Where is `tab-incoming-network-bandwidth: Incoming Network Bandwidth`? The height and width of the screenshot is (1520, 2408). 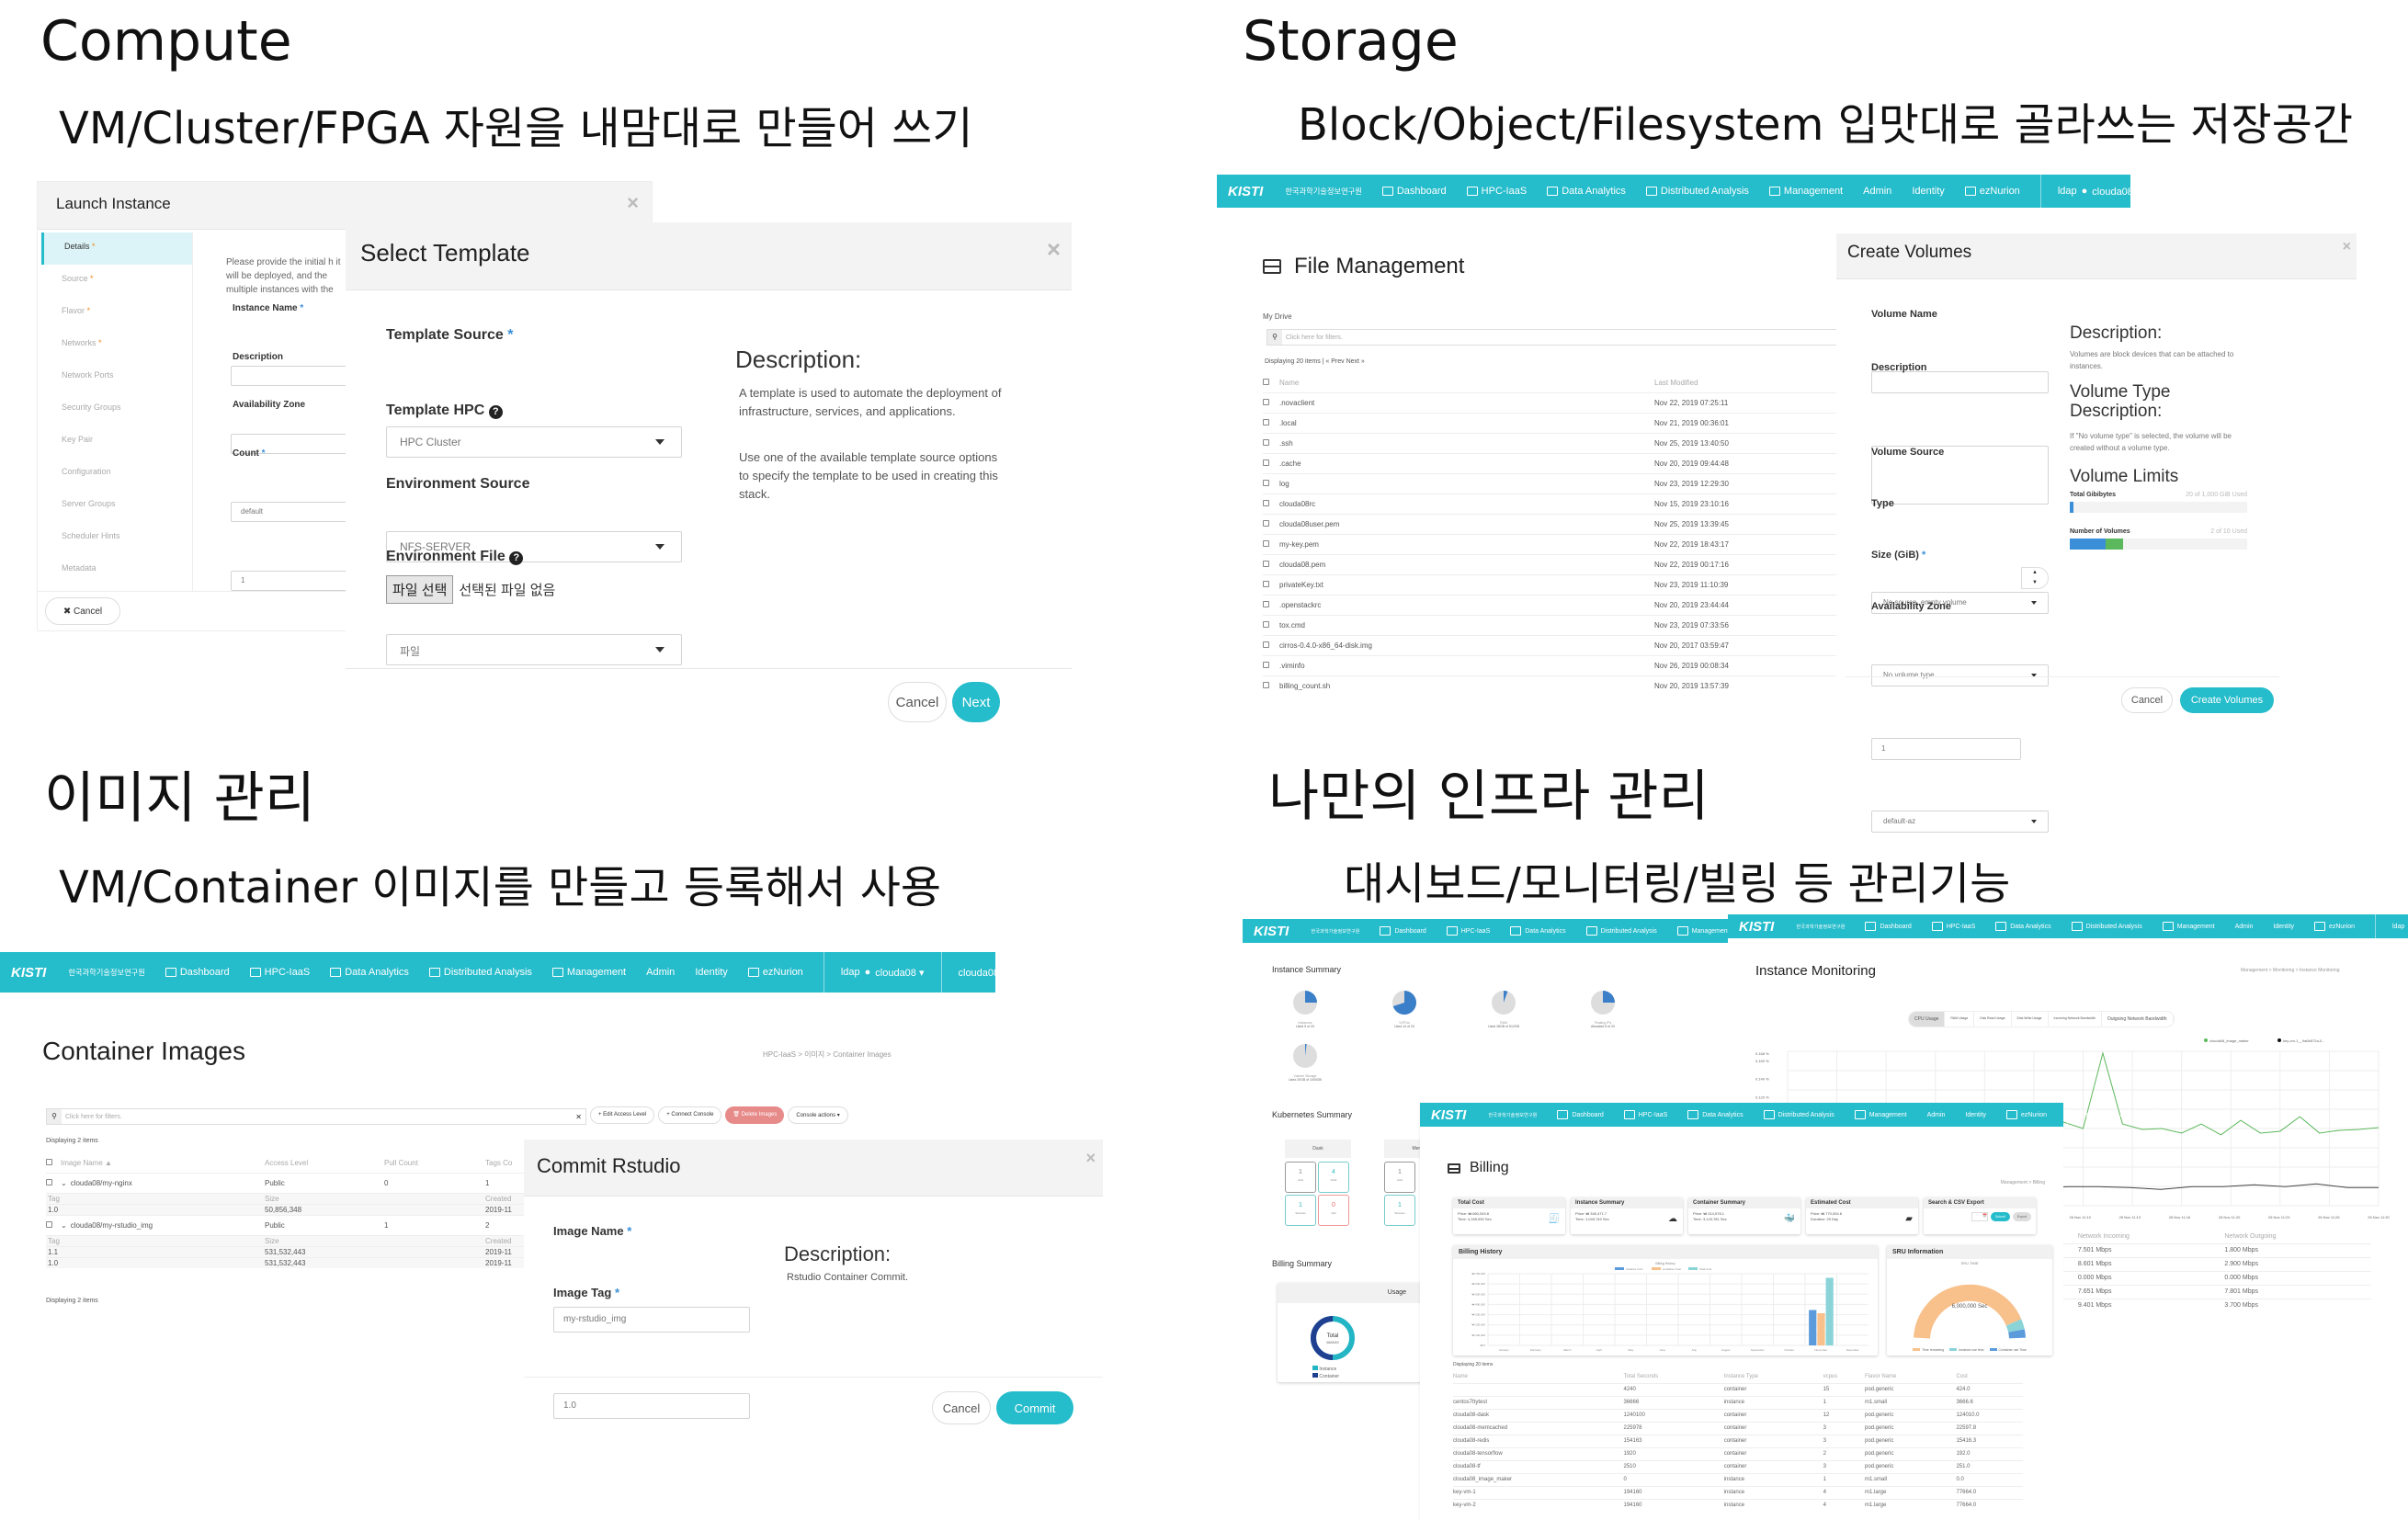
tab-incoming-network-bandwidth: Incoming Network Bandwidth is located at coordinates (2075, 1020).